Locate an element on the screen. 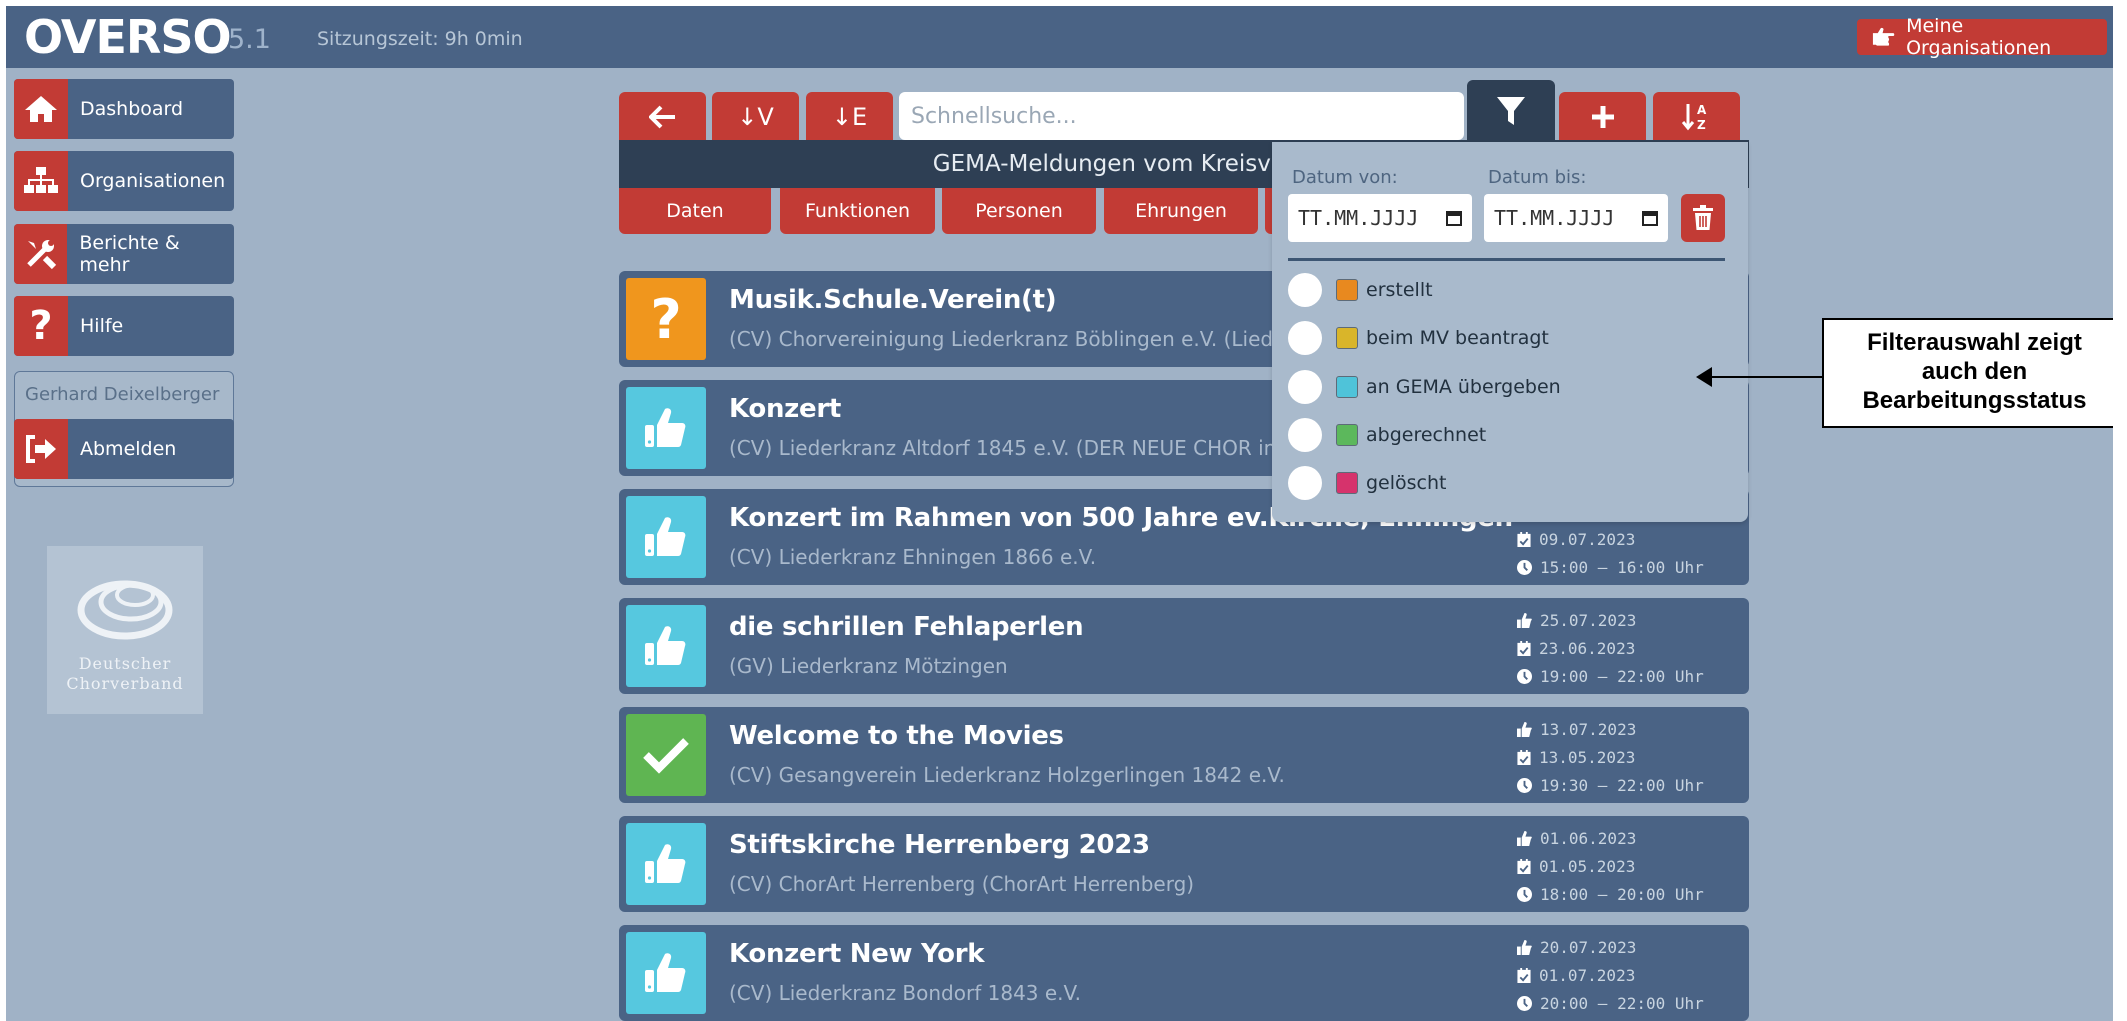 Image resolution: width=2127 pixels, height=1021 pixels. event-date-text: 23.06.2023 is located at coordinates (1587, 648).